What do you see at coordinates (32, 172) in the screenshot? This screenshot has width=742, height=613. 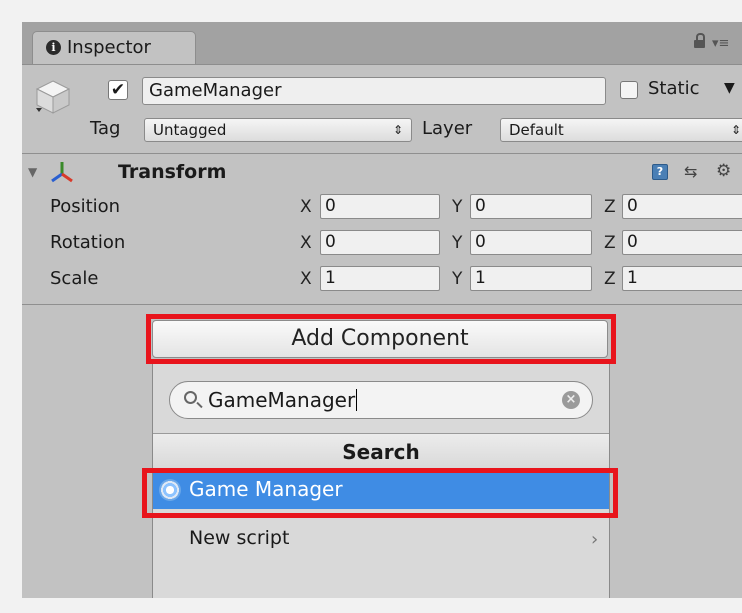 I see `foldout-arrow-icon: ▼` at bounding box center [32, 172].